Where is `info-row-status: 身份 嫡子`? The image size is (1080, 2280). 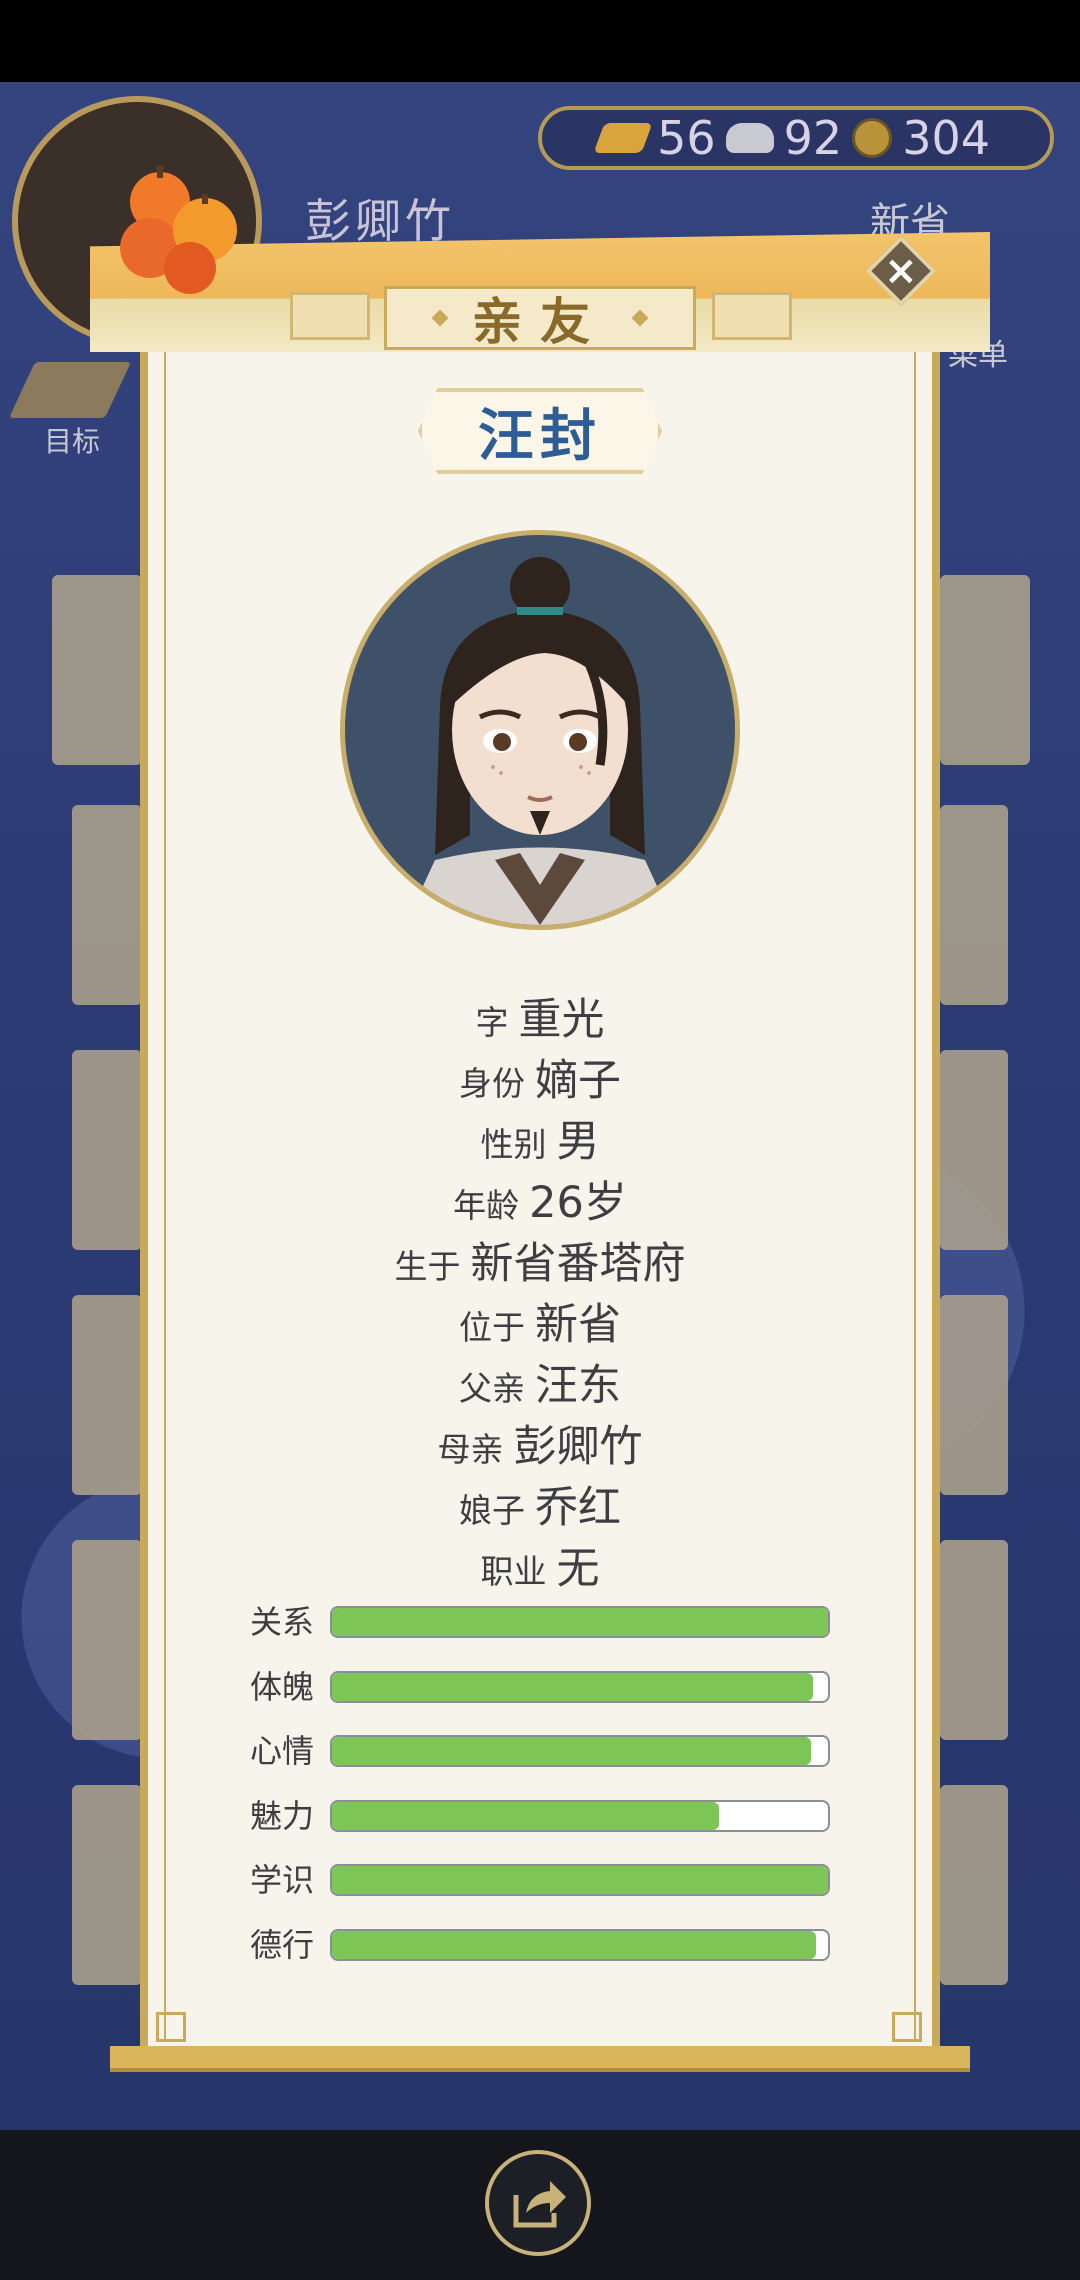 info-row-status: 身份 嫡子 is located at coordinates (540, 1077).